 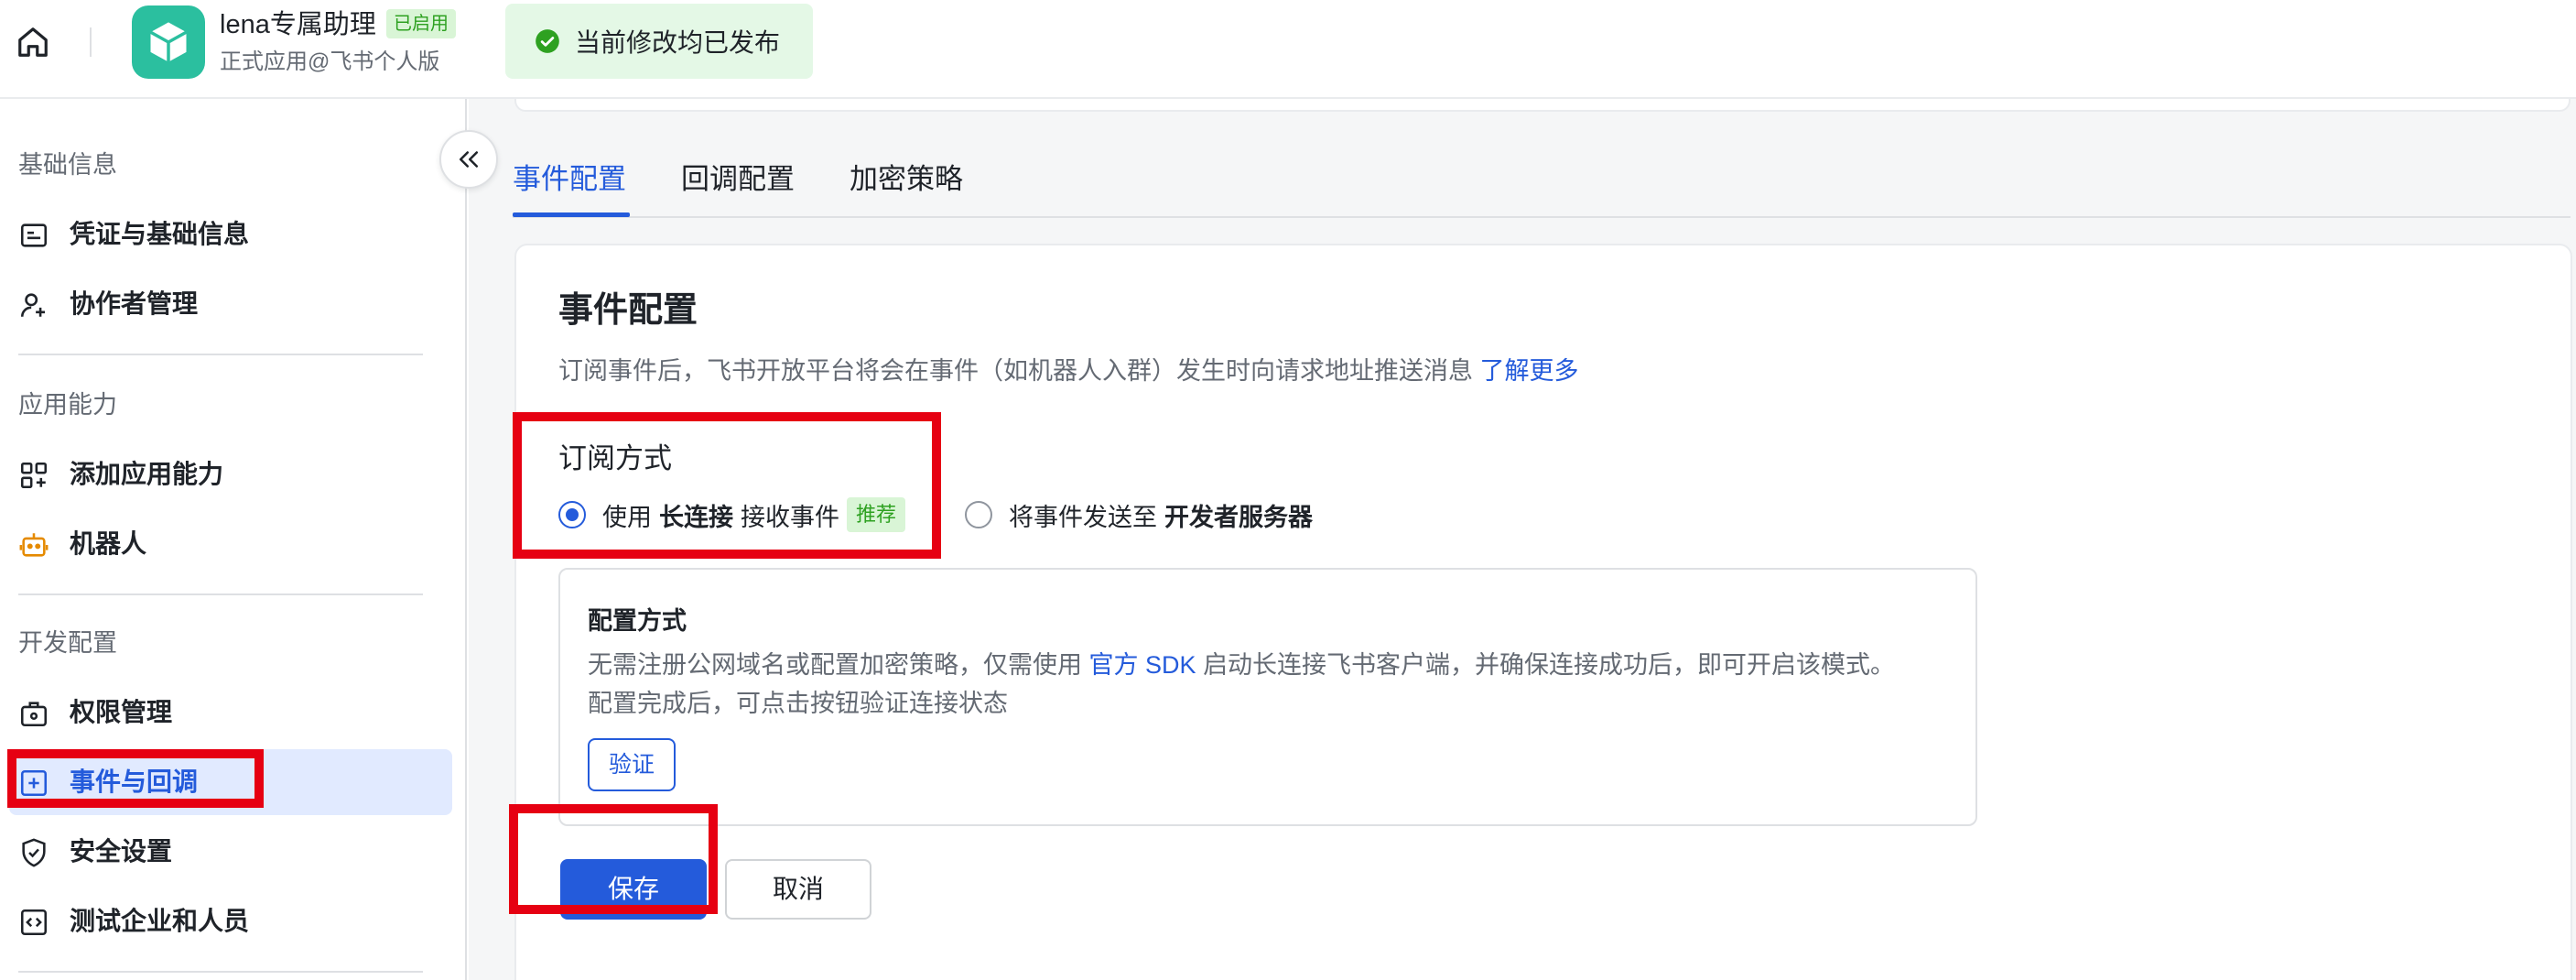 I want to click on app-logo-icon, so click(x=169, y=42).